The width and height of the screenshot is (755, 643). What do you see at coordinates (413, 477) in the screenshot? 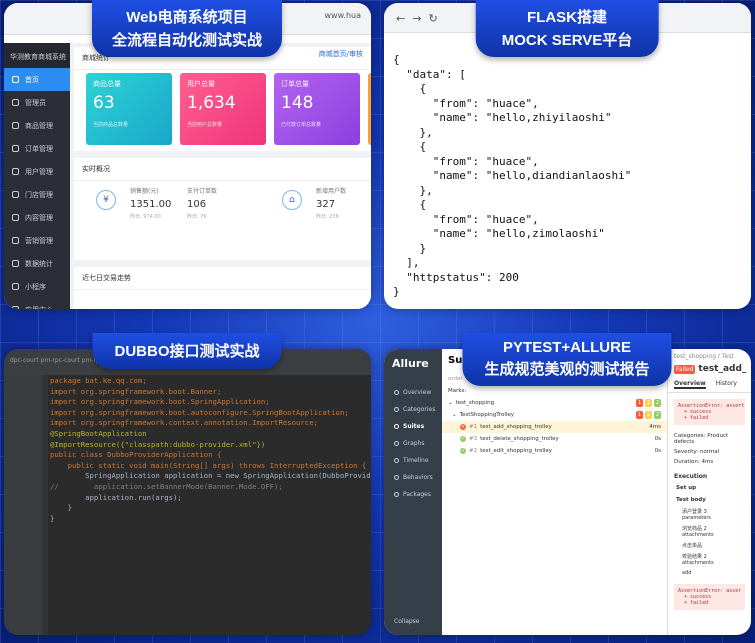
I see `allure-nav-item: Behaviors` at bounding box center [413, 477].